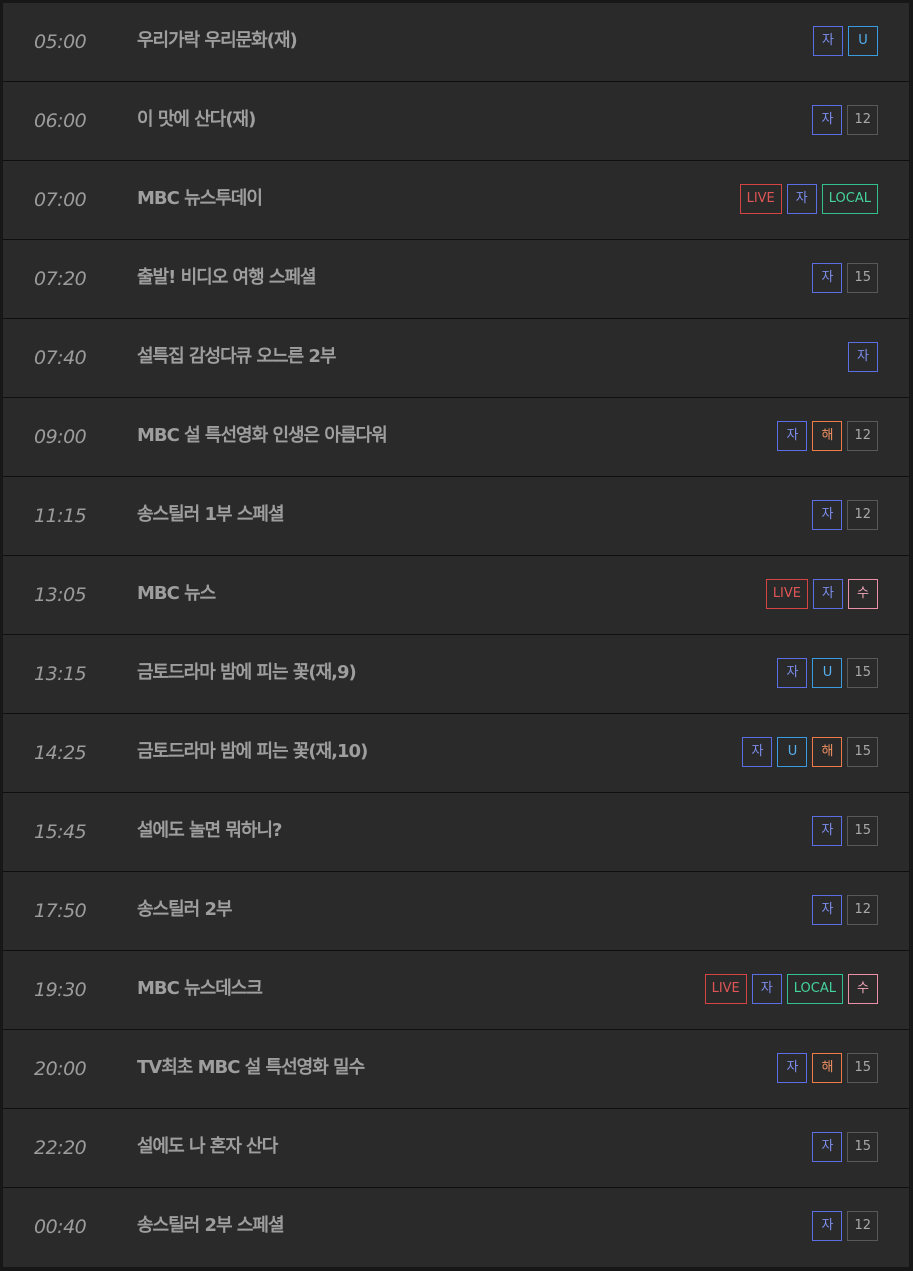  Describe the element at coordinates (176, 595) in the screenshot. I see `program-title: MBC 뉴스` at that location.